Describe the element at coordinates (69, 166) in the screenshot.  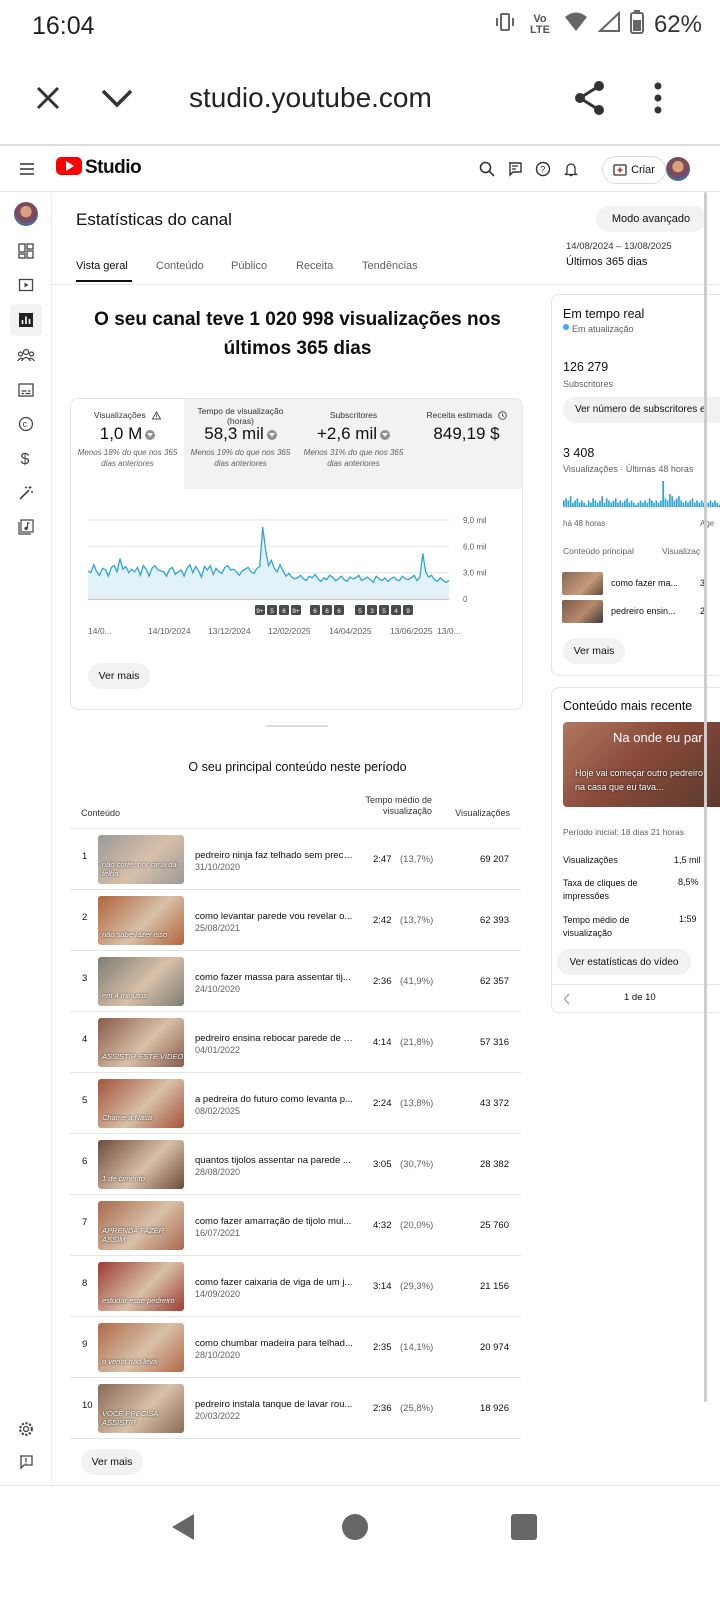
I see `youtube-logo-icon` at that location.